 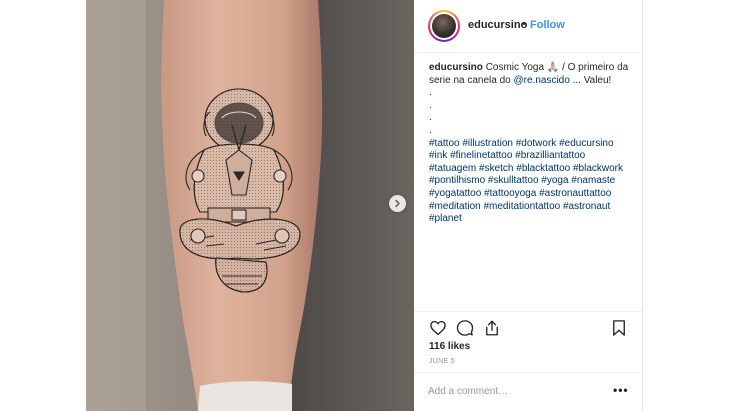 I want to click on comment-input, so click(x=515, y=391).